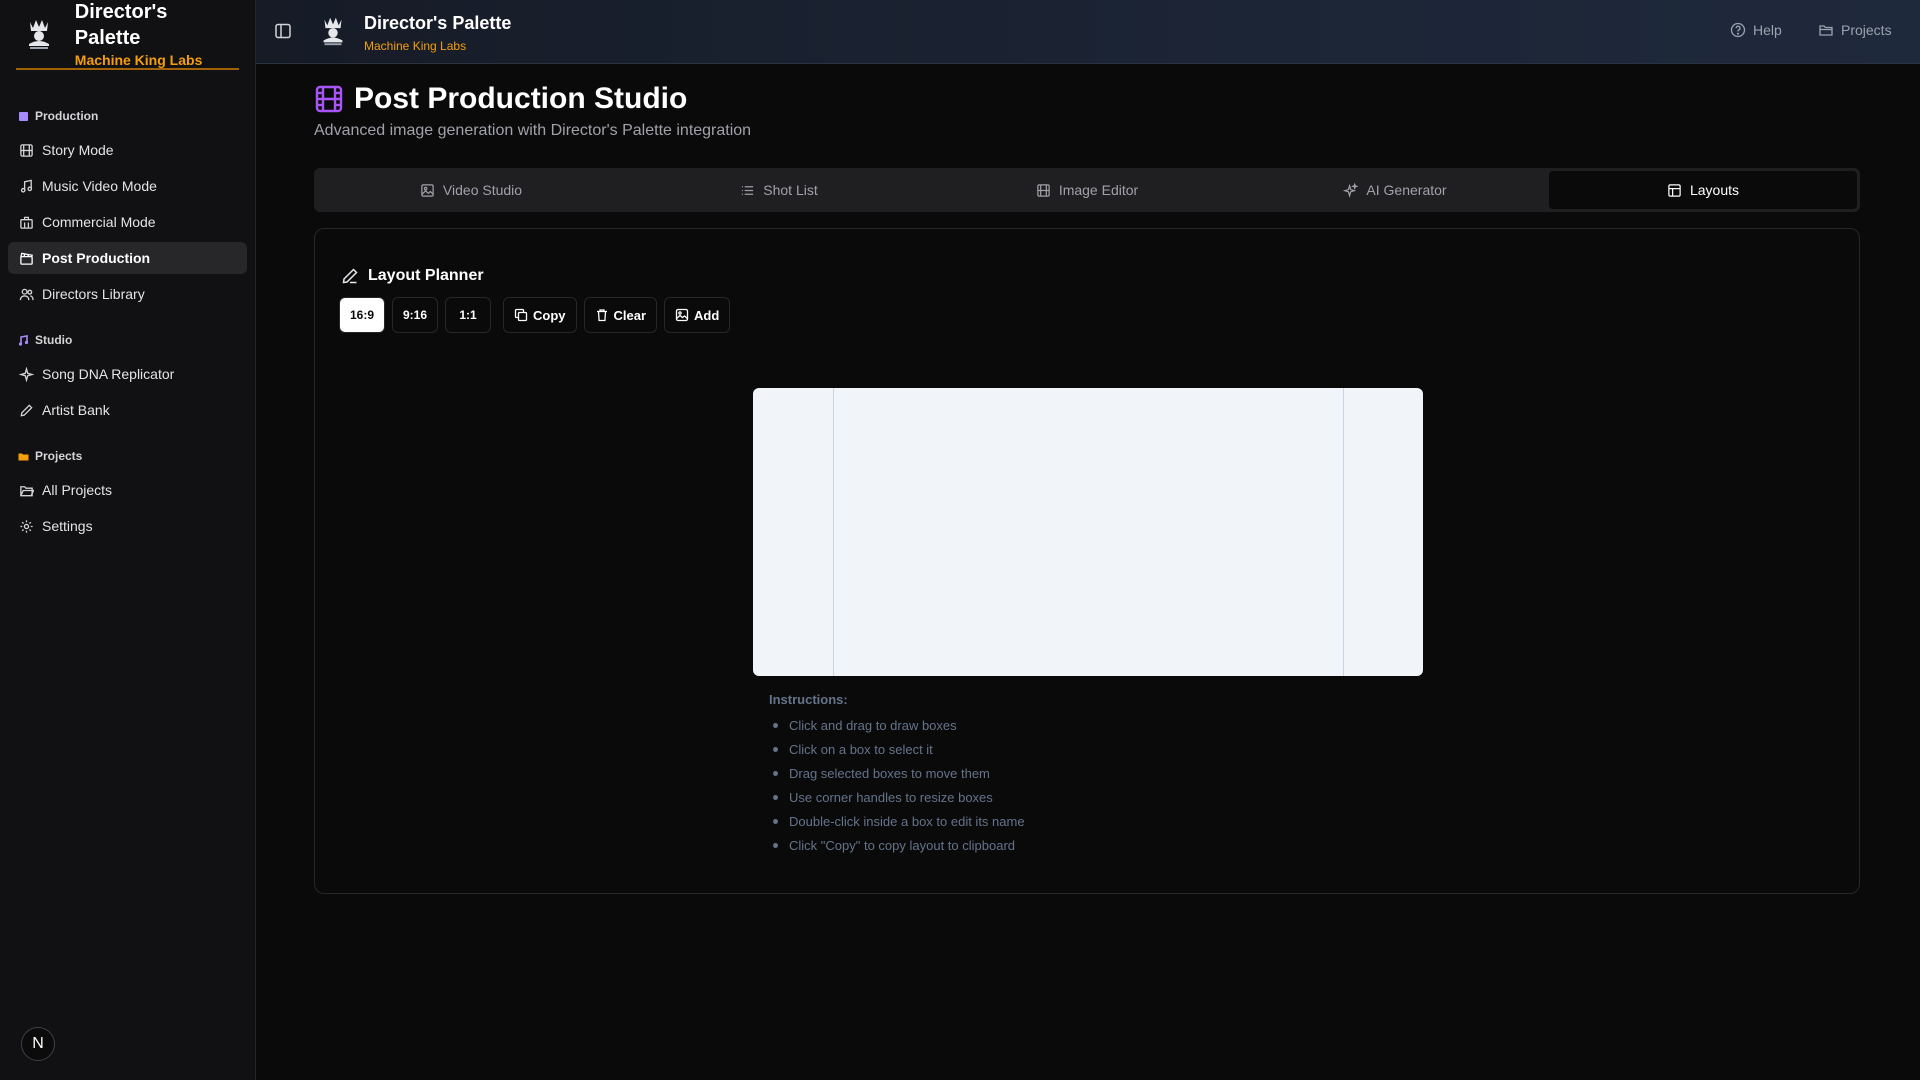  Describe the element at coordinates (897, 849) in the screenshot. I see `instruction-item: Click "Copy" to copy layout to clipboard` at that location.